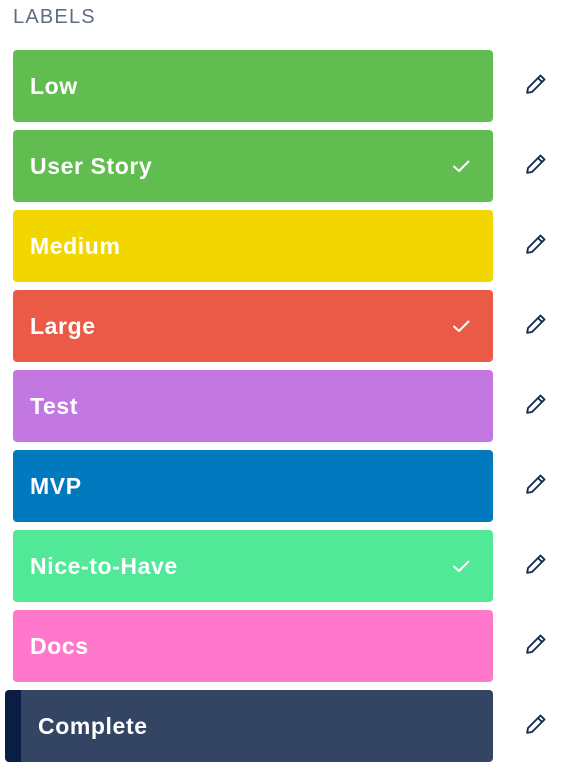 Image resolution: width=576 pixels, height=780 pixels. I want to click on label-name: Low, so click(54, 85).